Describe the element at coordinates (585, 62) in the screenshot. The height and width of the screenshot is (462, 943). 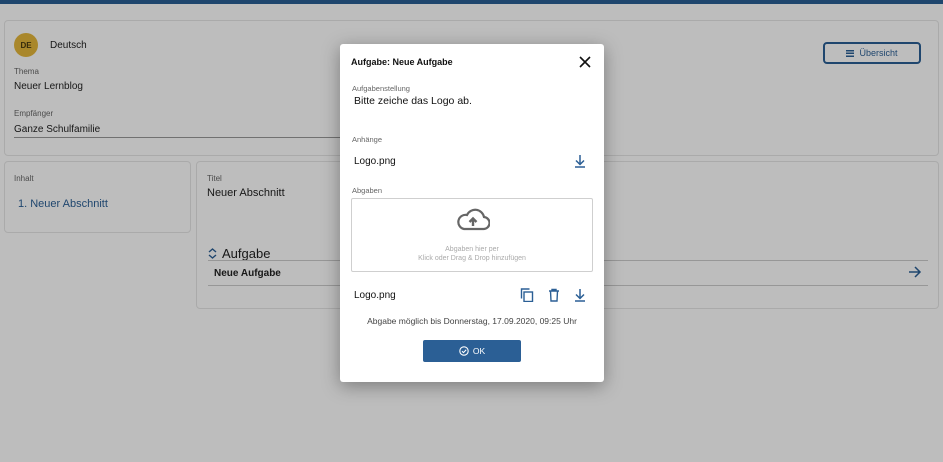
I see `close-icon` at that location.